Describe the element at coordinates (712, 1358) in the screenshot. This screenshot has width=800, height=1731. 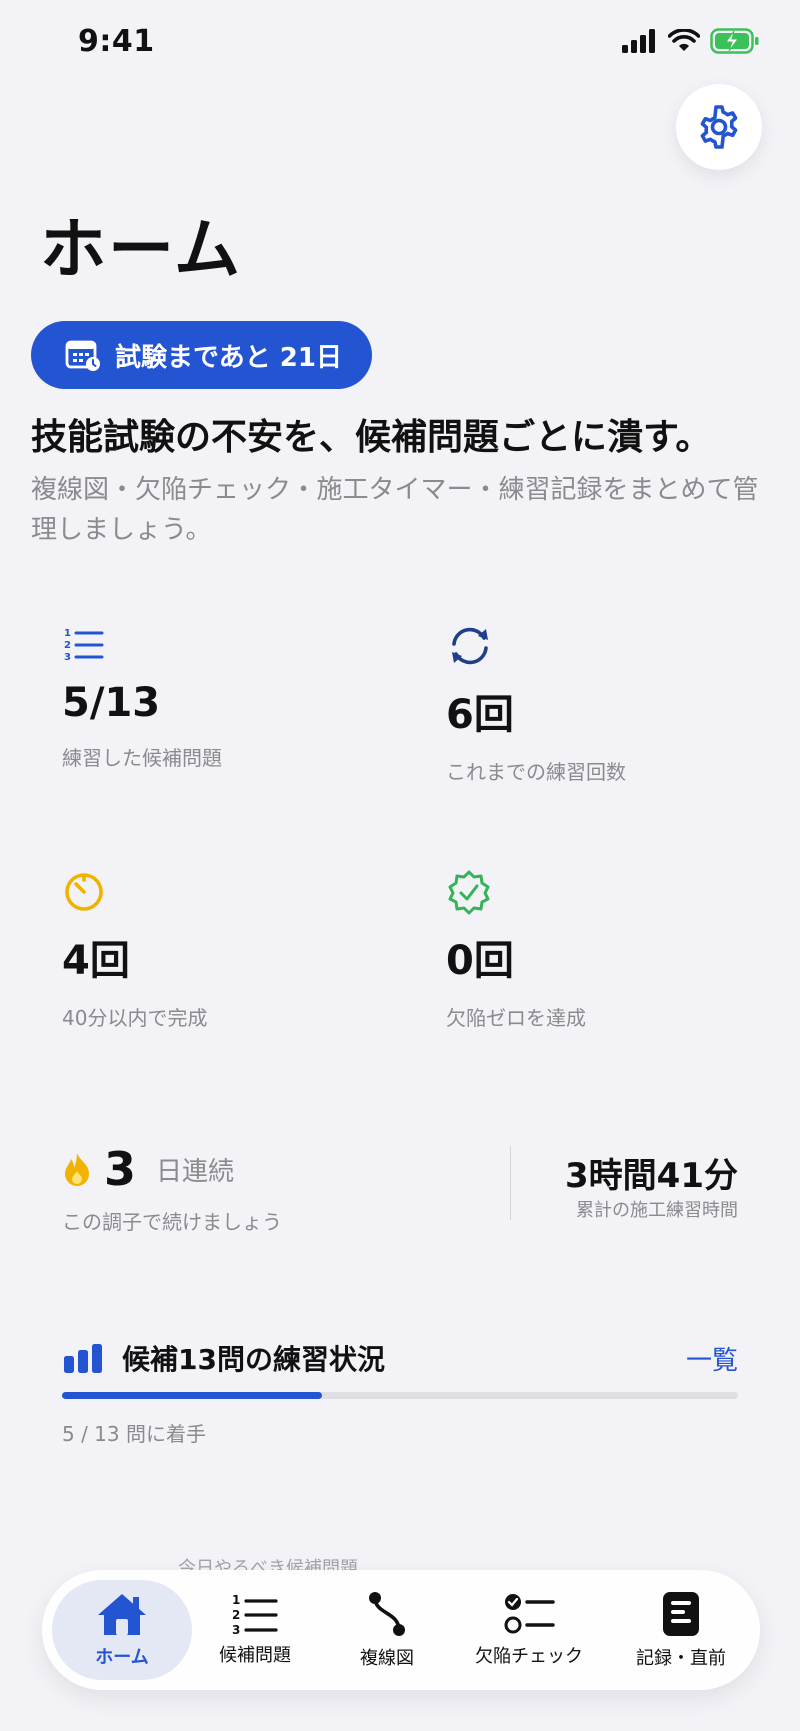
I see `view-all-link: 一覧` at that location.